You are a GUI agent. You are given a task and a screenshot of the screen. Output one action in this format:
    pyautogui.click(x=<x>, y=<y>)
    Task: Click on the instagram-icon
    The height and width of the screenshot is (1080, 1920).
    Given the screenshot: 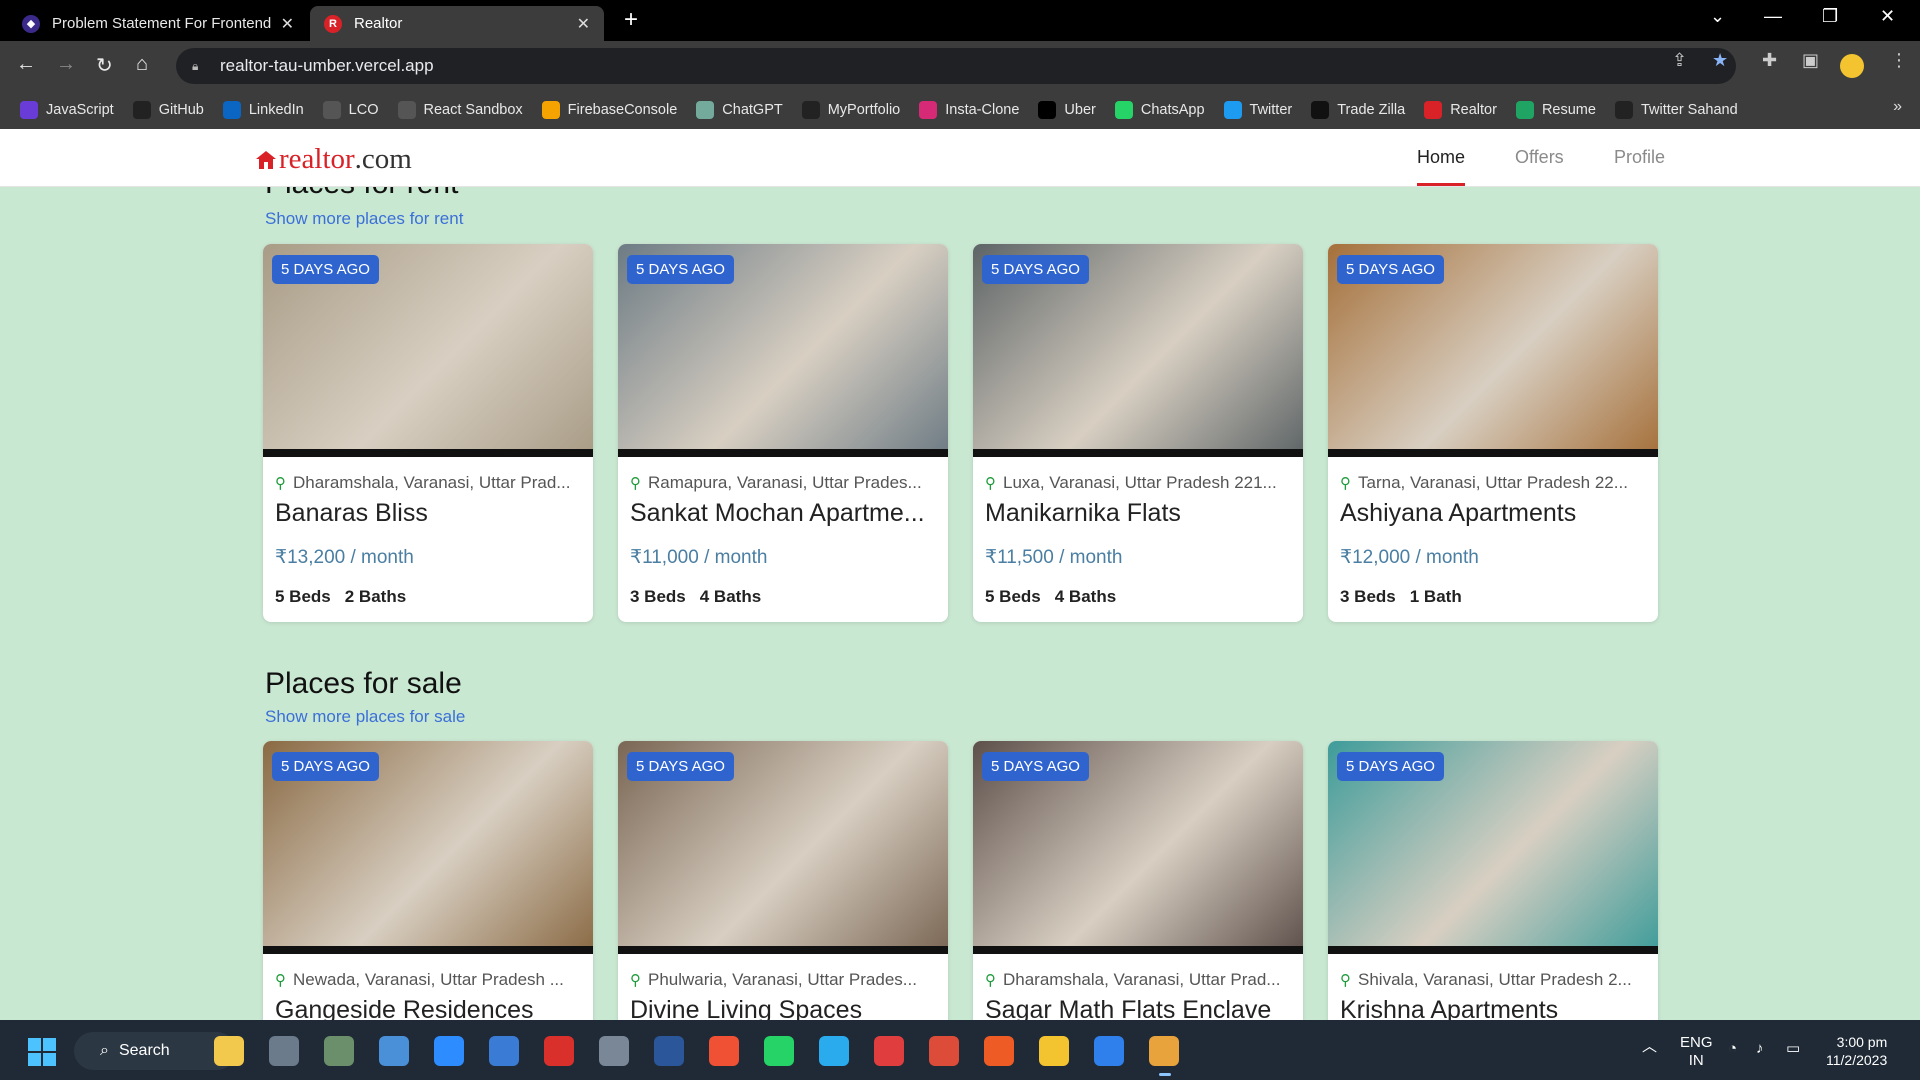 What is the action you would take?
    pyautogui.click(x=928, y=110)
    